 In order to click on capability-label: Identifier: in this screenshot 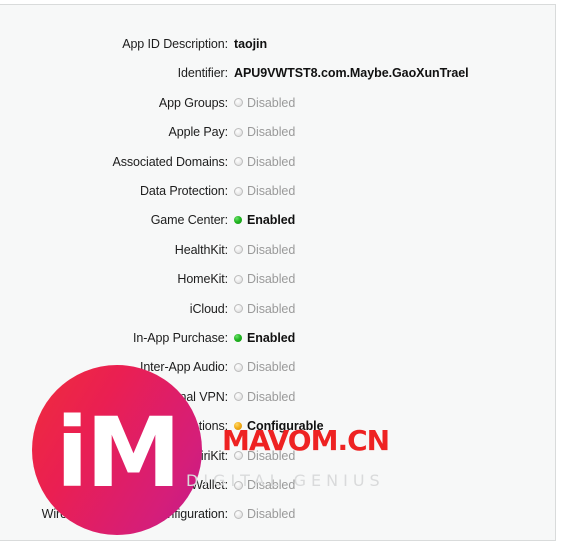, I will do `click(202, 73)`.